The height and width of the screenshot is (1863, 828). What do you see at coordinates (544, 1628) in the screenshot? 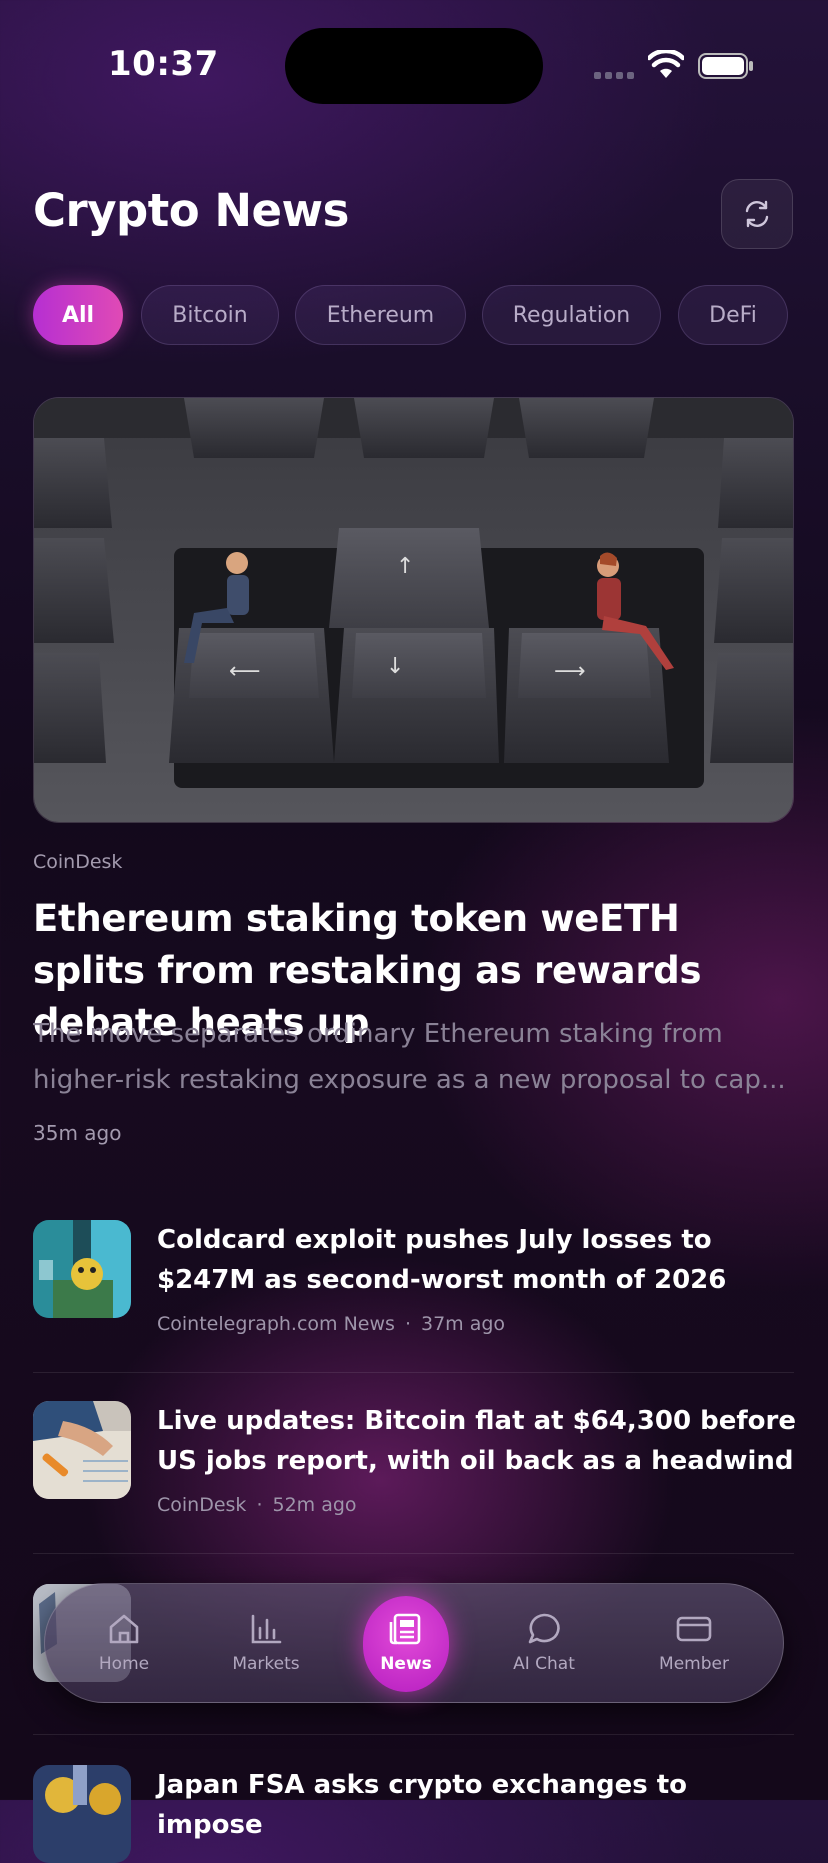
I see `chat-bubble-icon` at bounding box center [544, 1628].